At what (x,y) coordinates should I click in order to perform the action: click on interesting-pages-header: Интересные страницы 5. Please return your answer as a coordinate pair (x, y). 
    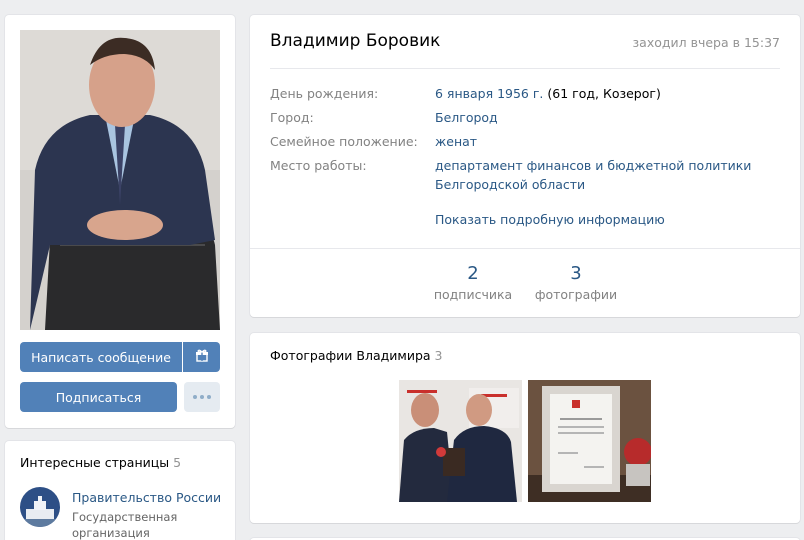
    Looking at the image, I should click on (100, 462).